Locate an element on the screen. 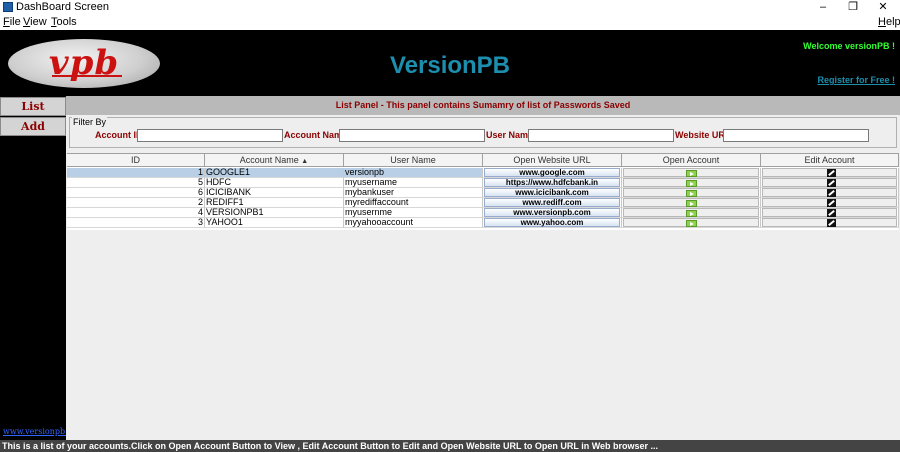  sort-ascending-icon: ▲ is located at coordinates (305, 161).